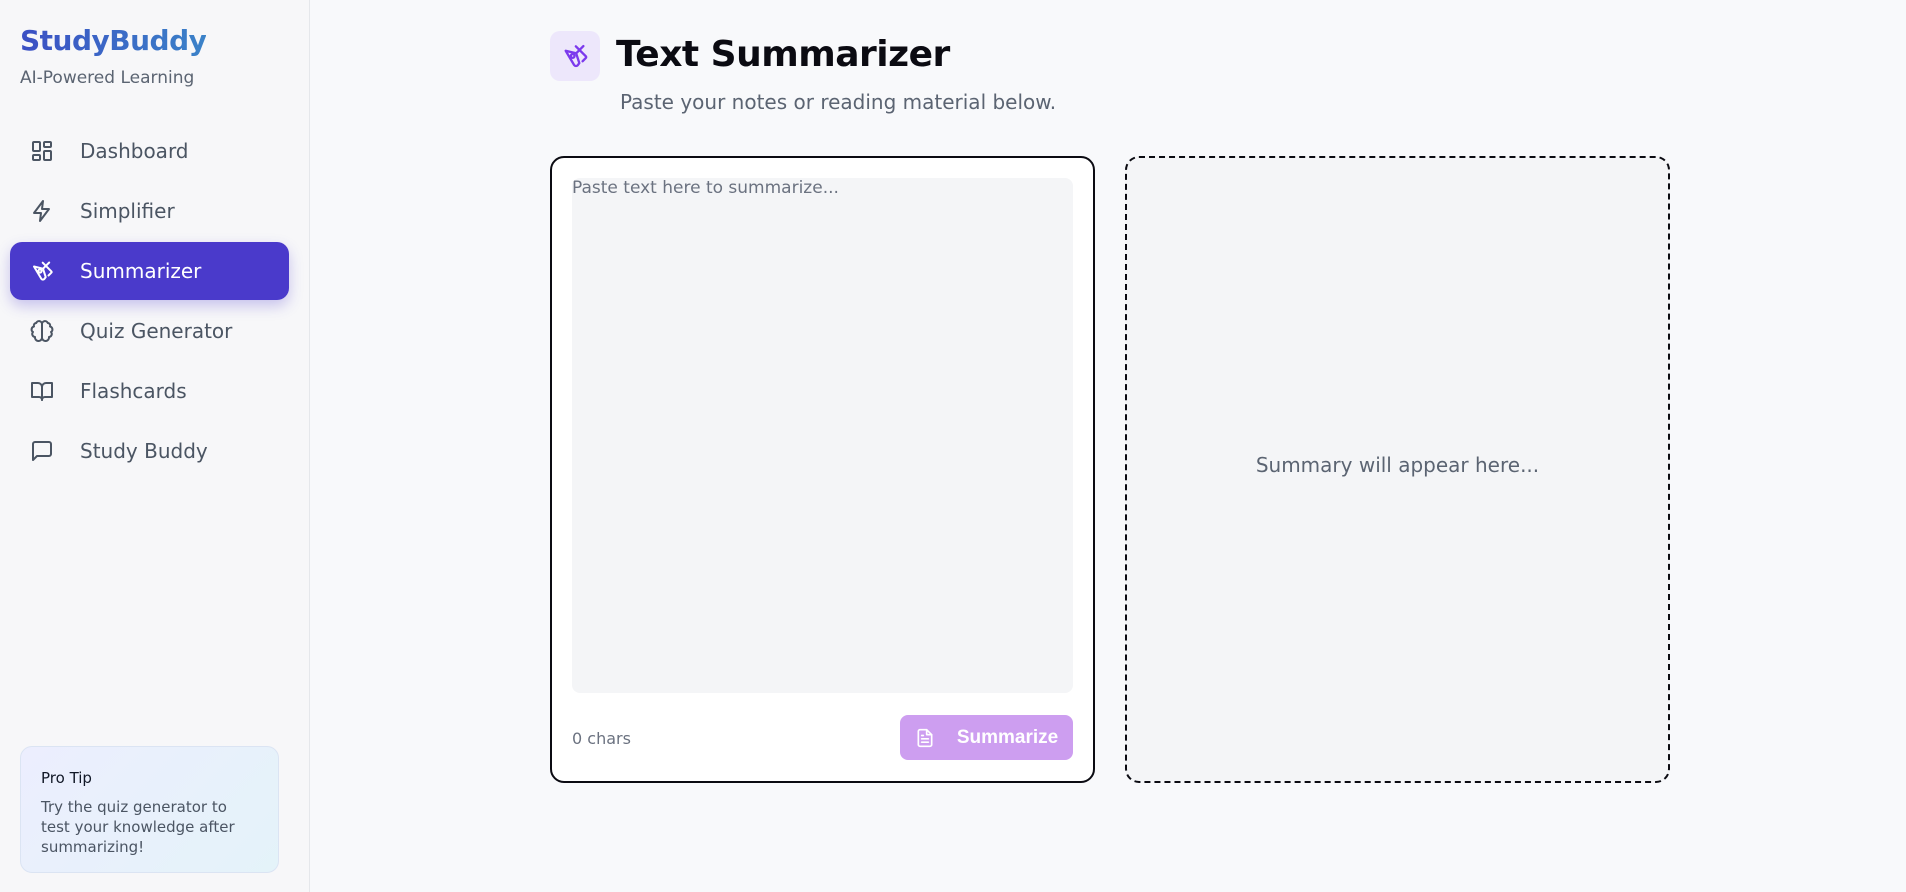 The width and height of the screenshot is (1906, 892). I want to click on book-open-icon, so click(42, 391).